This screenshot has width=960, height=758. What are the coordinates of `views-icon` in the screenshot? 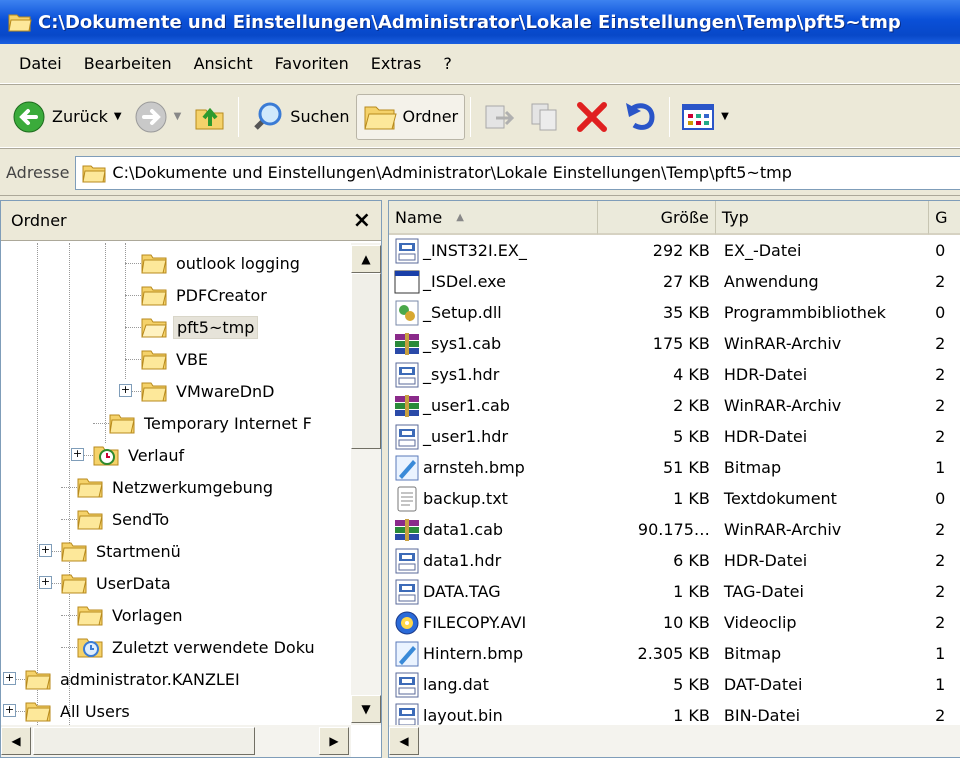 It's located at (698, 116).